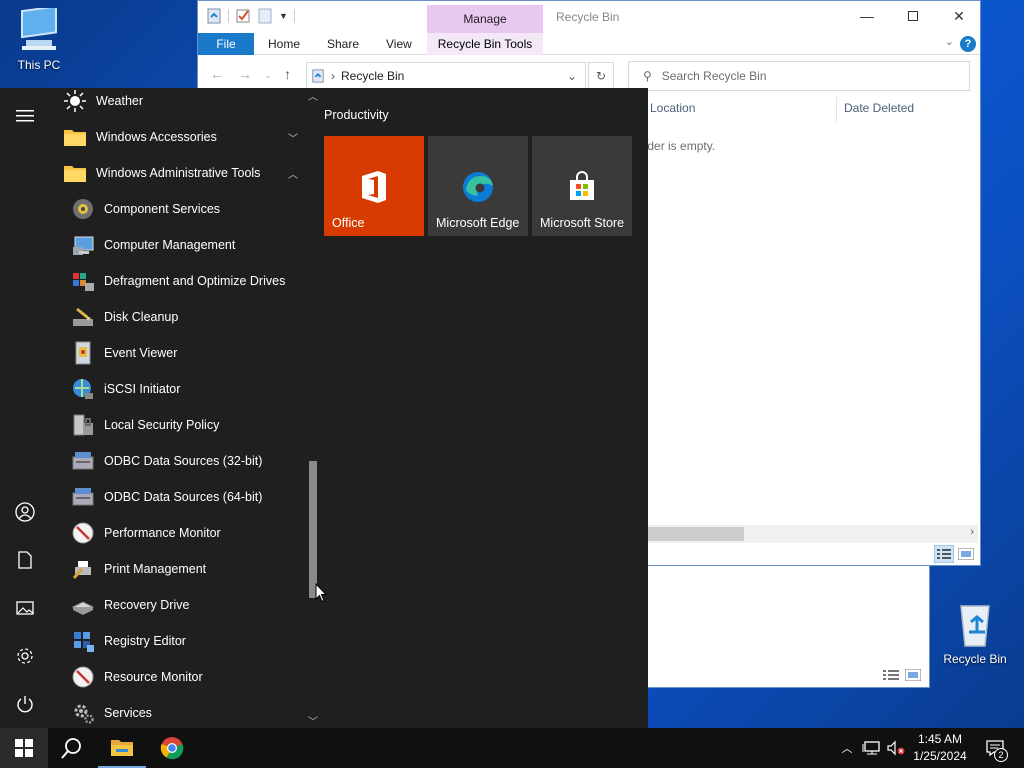 This screenshot has height=768, width=1024. What do you see at coordinates (162, 209) in the screenshot?
I see `app-label: Component Services` at bounding box center [162, 209].